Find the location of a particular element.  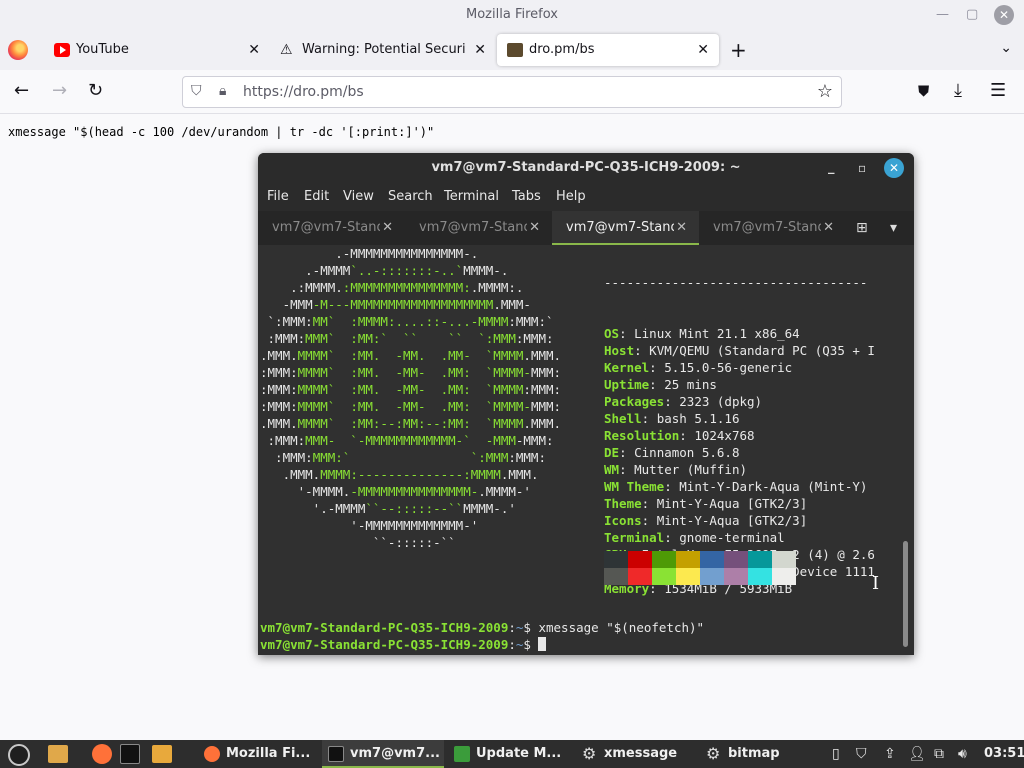

ibeam-cursor-icon: I is located at coordinates (876, 583).